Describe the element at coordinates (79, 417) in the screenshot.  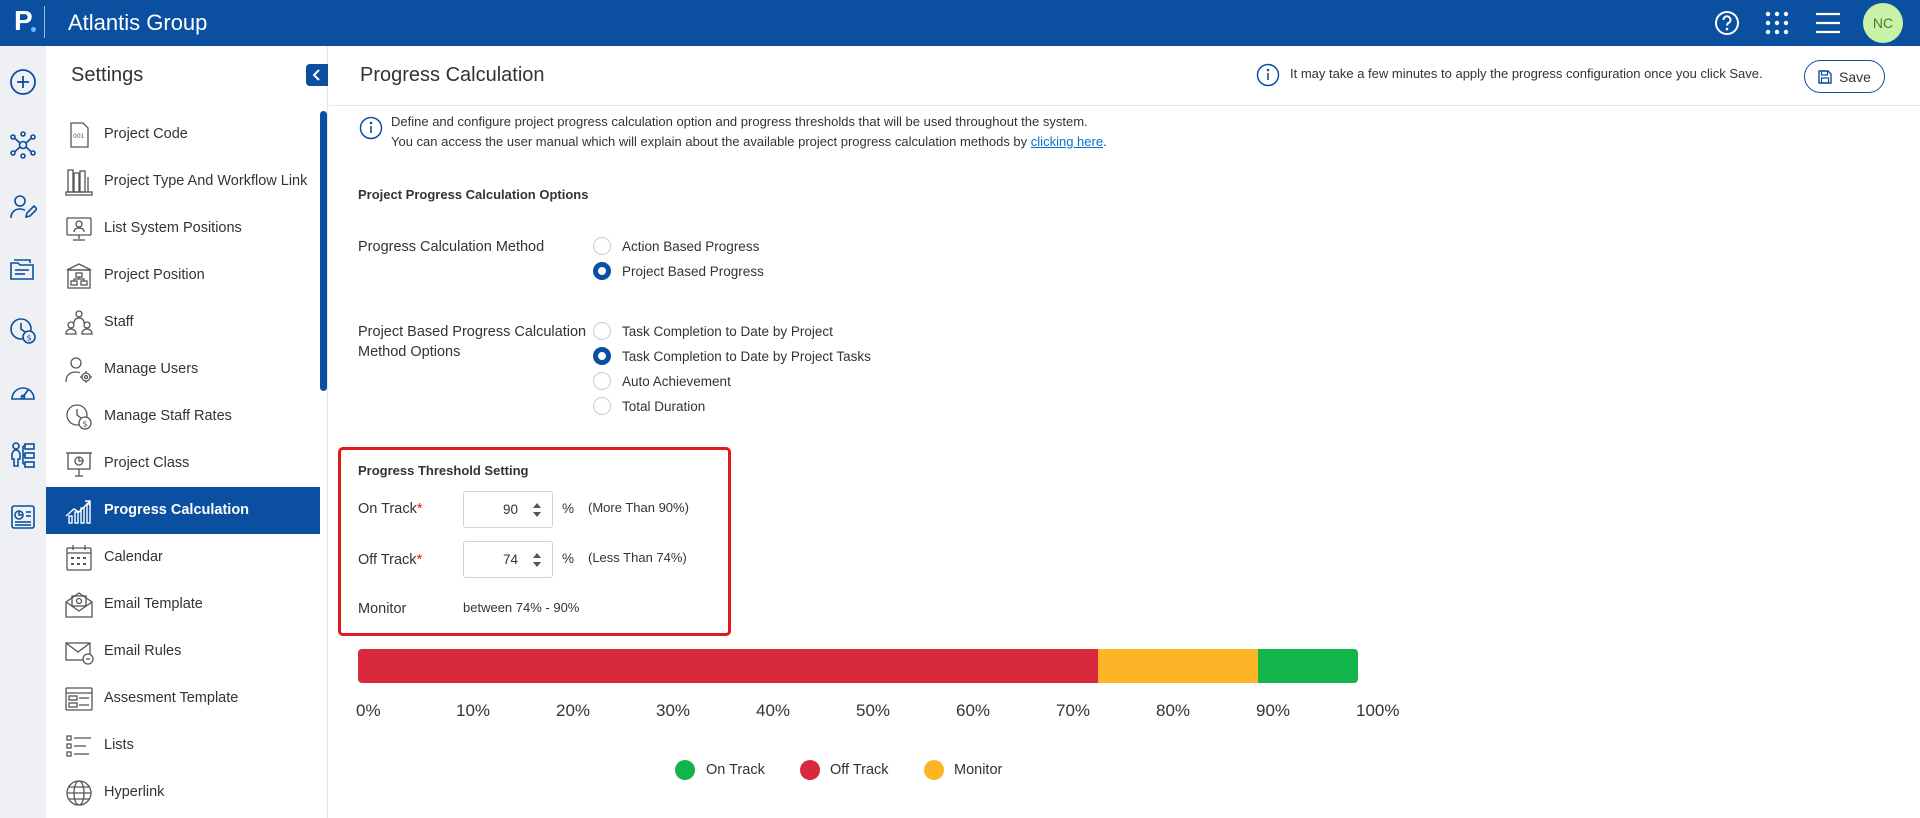
I see `clock-rate-icon: $` at that location.